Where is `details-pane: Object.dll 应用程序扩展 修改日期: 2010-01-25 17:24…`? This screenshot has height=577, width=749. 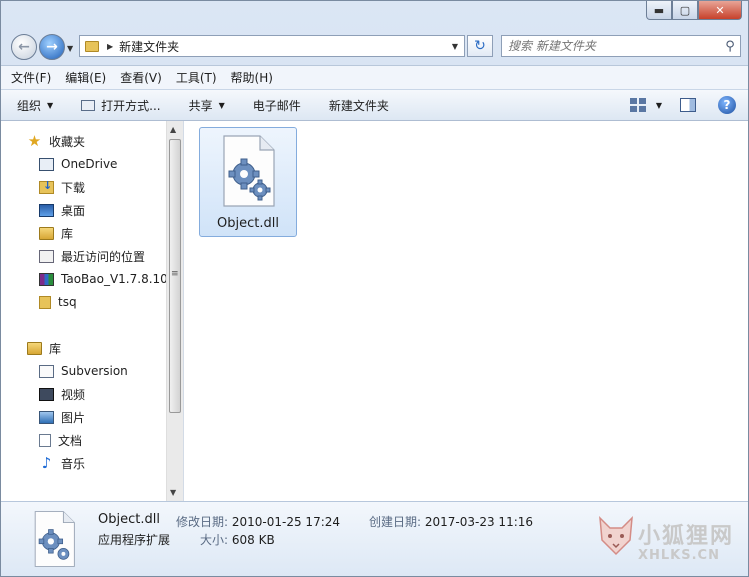
details-pane: Object.dll 应用程序扩展 修改日期: 2010-01-25 17:24… is located at coordinates (374, 538).